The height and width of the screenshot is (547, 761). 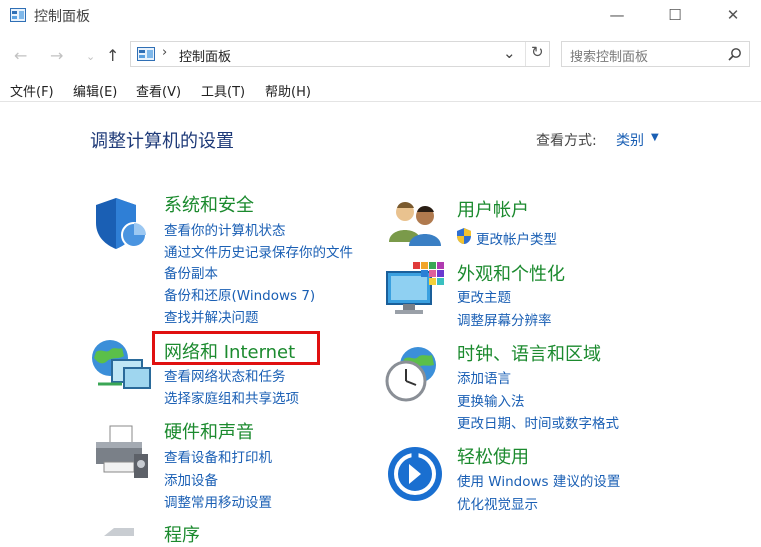 I want to click on category-hardware-sound: 硬件和声音, so click(x=209, y=431).